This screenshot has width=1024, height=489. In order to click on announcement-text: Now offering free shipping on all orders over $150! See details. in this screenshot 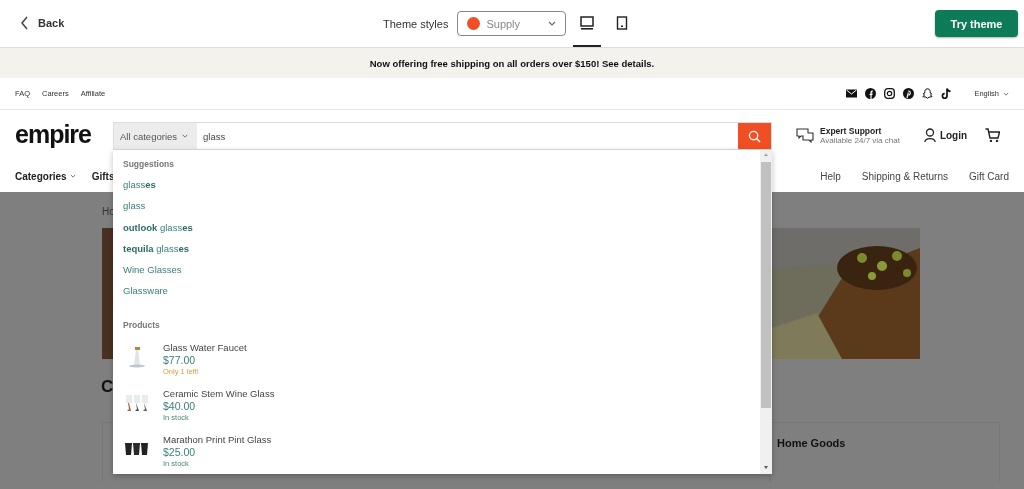, I will do `click(512, 63)`.